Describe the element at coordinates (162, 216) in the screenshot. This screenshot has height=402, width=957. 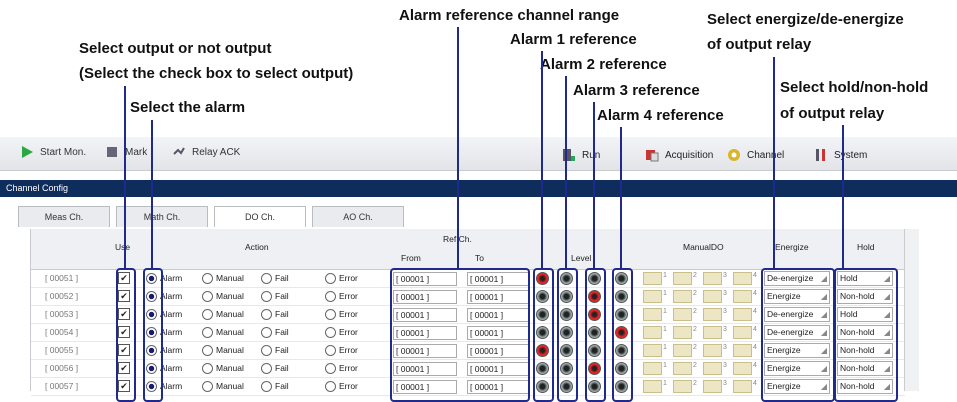
I see `tab-math-ch: Math Ch.` at that location.